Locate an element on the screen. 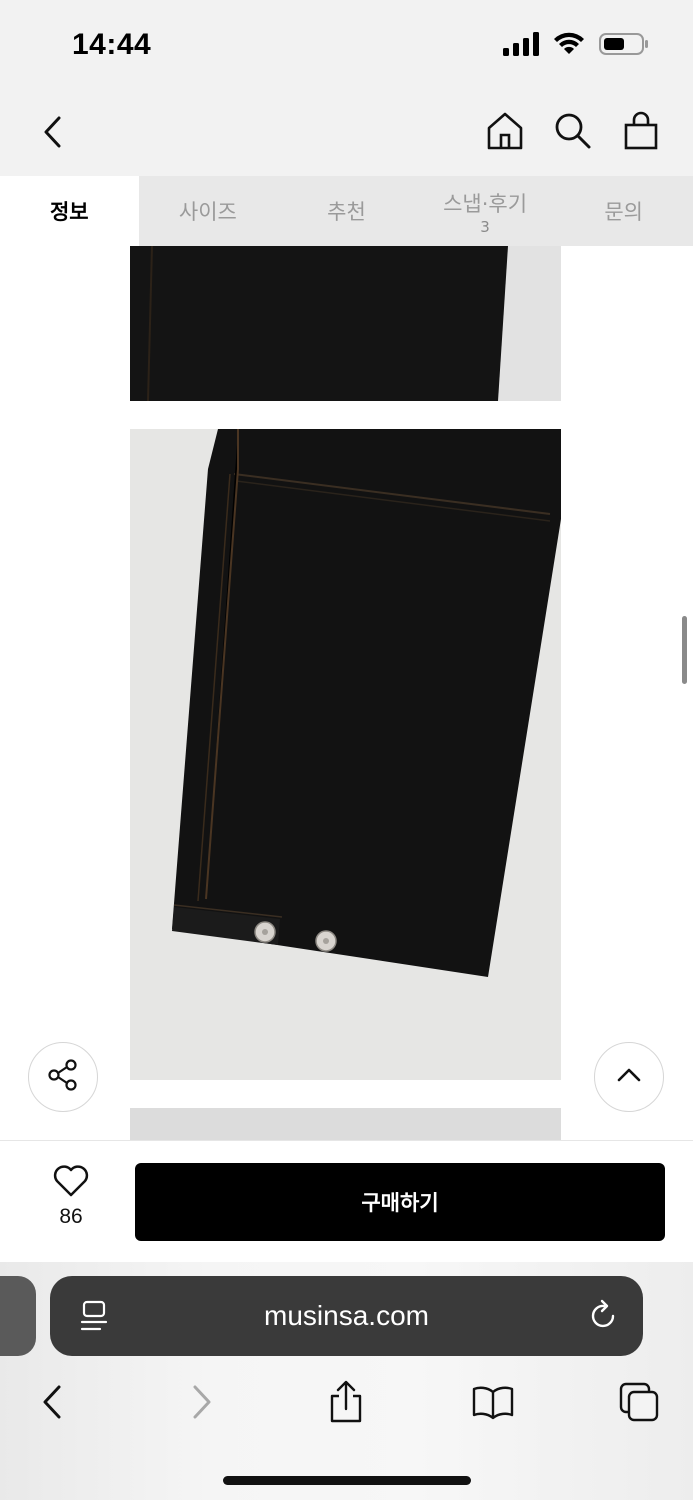 This screenshot has height=1500, width=693. tab-recommend: 추천 is located at coordinates (346, 211).